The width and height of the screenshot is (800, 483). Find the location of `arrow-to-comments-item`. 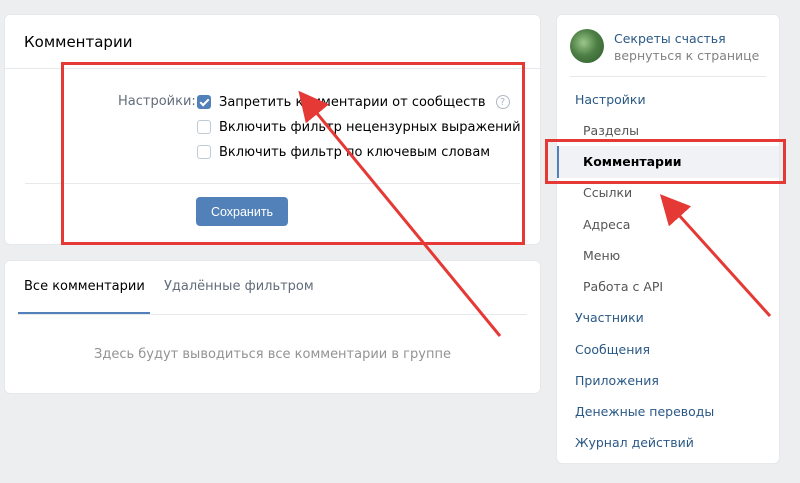

arrow-to-comments-item is located at coordinates (715, 256).